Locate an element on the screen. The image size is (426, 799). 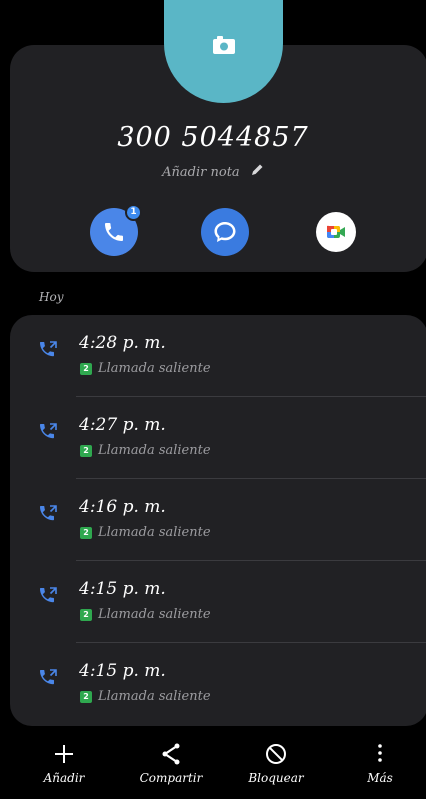
camera-icon is located at coordinates (223, 44).